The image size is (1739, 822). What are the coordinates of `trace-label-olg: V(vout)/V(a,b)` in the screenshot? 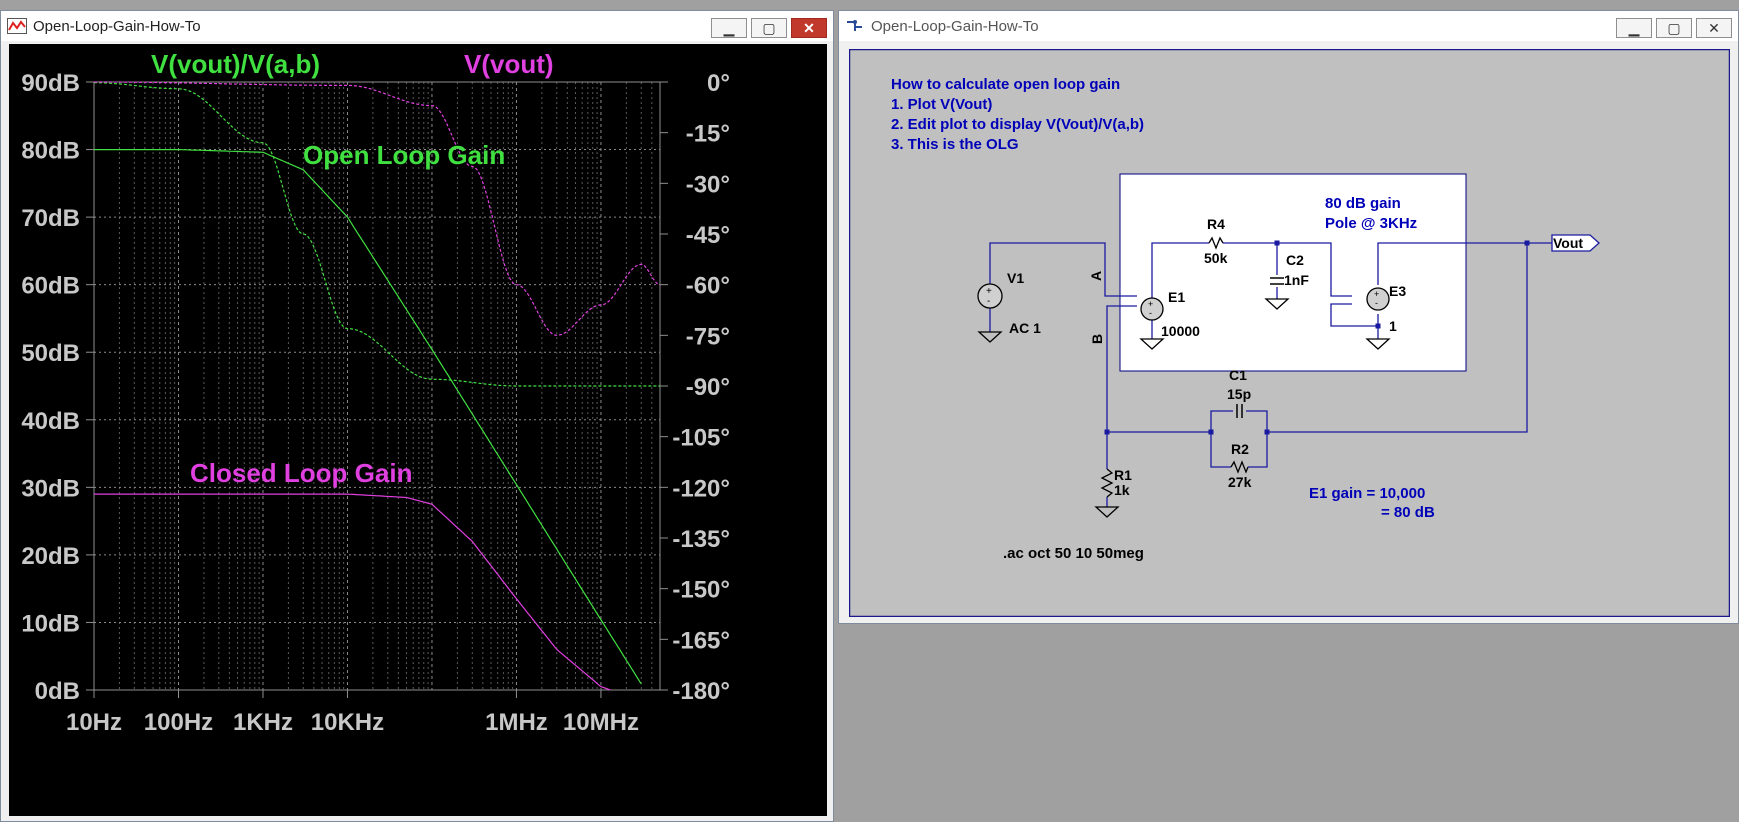 It's located at (235, 64).